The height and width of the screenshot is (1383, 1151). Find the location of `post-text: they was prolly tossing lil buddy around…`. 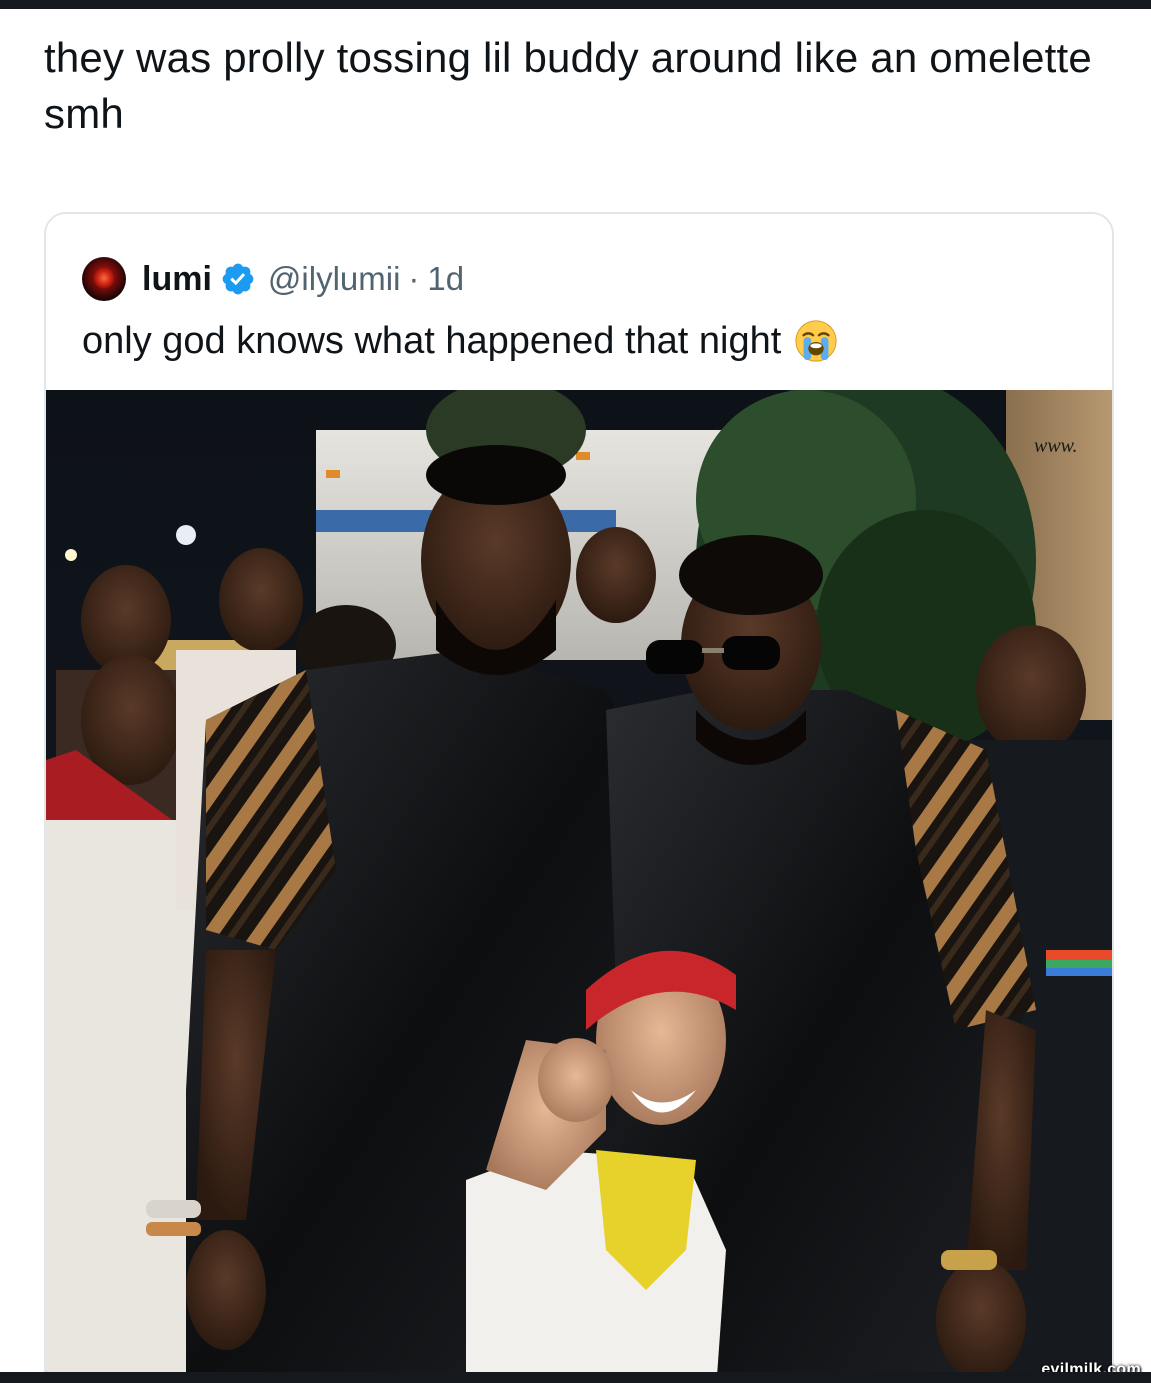

post-text: they was prolly tossing lil buddy around… is located at coordinates (568, 85).